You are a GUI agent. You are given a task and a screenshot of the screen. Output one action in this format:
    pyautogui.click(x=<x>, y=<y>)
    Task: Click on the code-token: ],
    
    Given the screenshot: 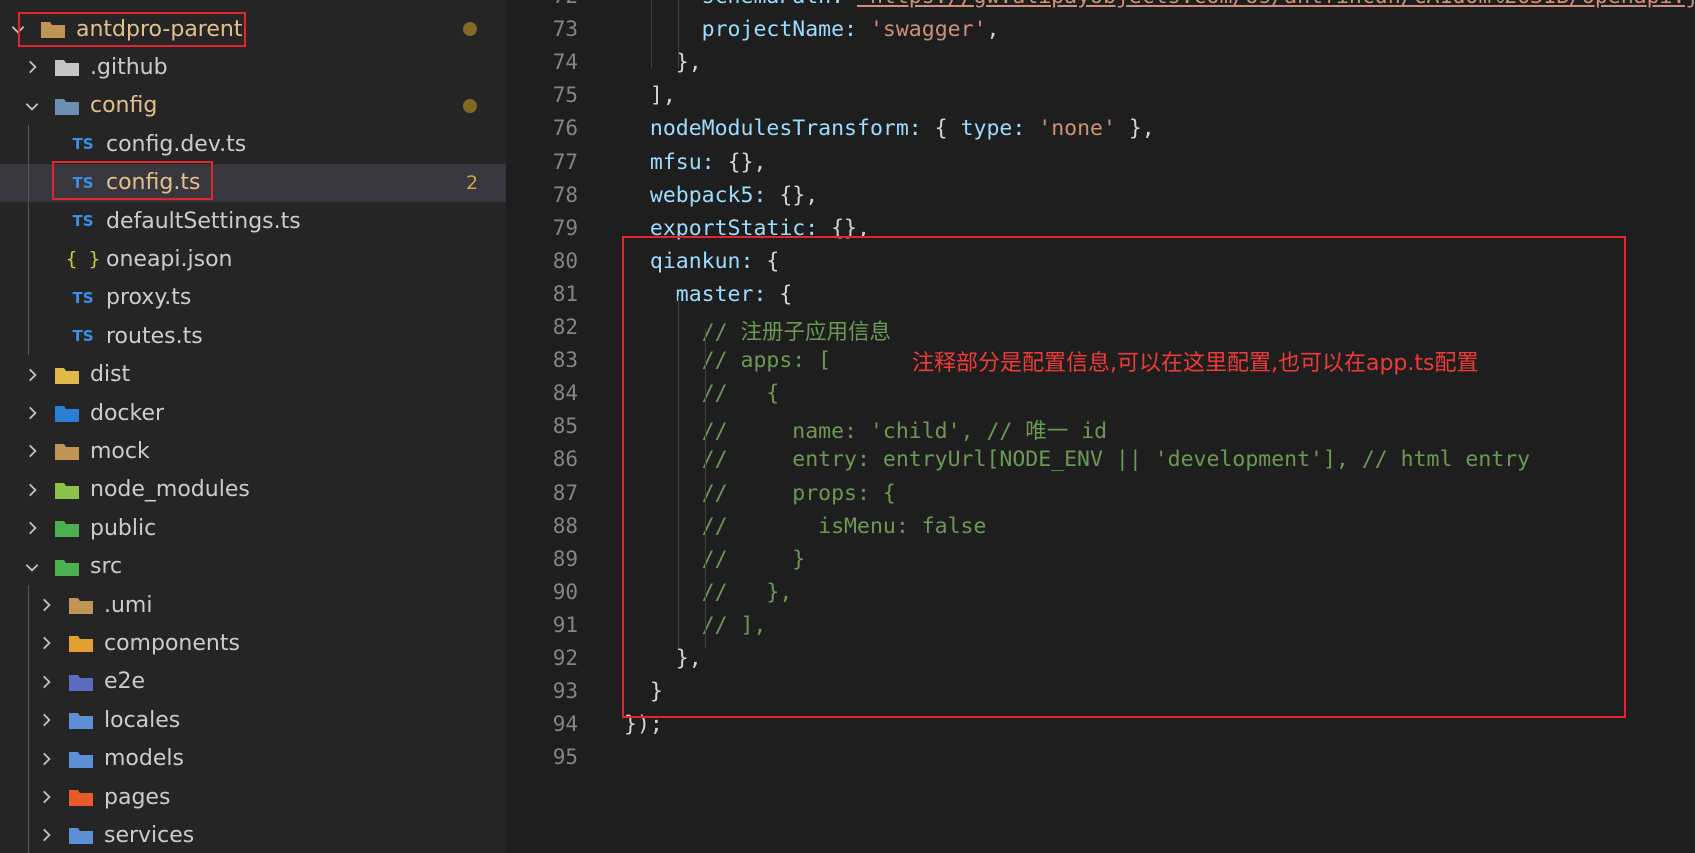 What is the action you would take?
    pyautogui.click(x=650, y=96)
    